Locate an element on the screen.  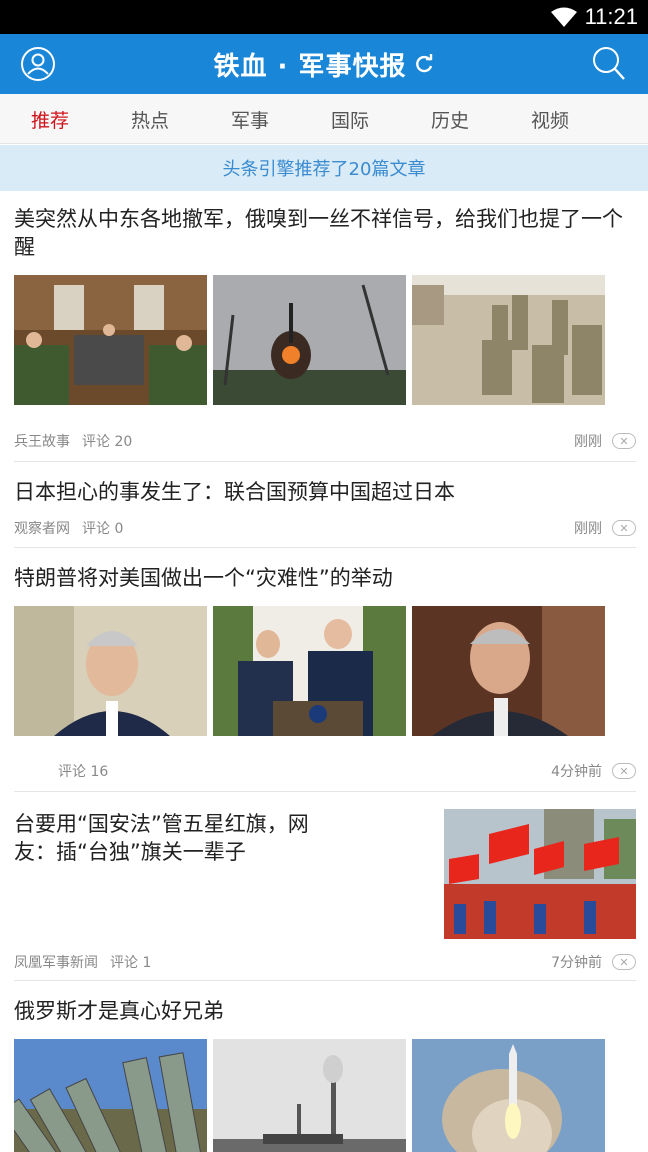
app-bar: 铁血 · 军事快报 is located at coordinates (324, 64).